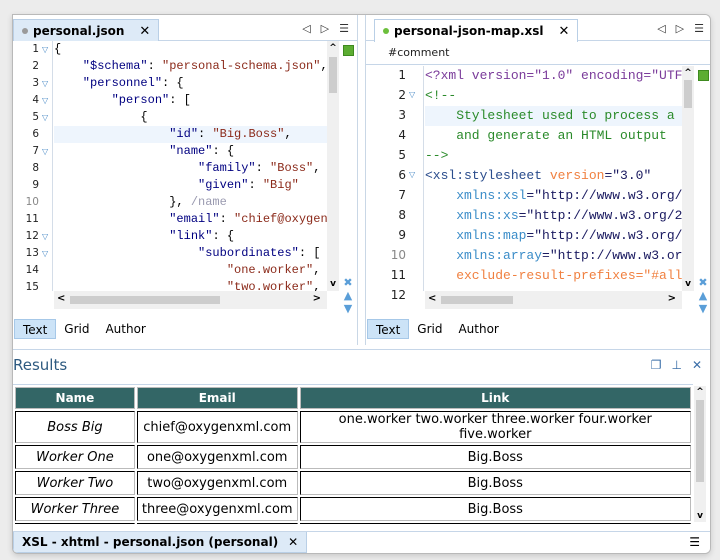  What do you see at coordinates (538, 53) in the screenshot?
I see `breadcrumb: #comment` at bounding box center [538, 53].